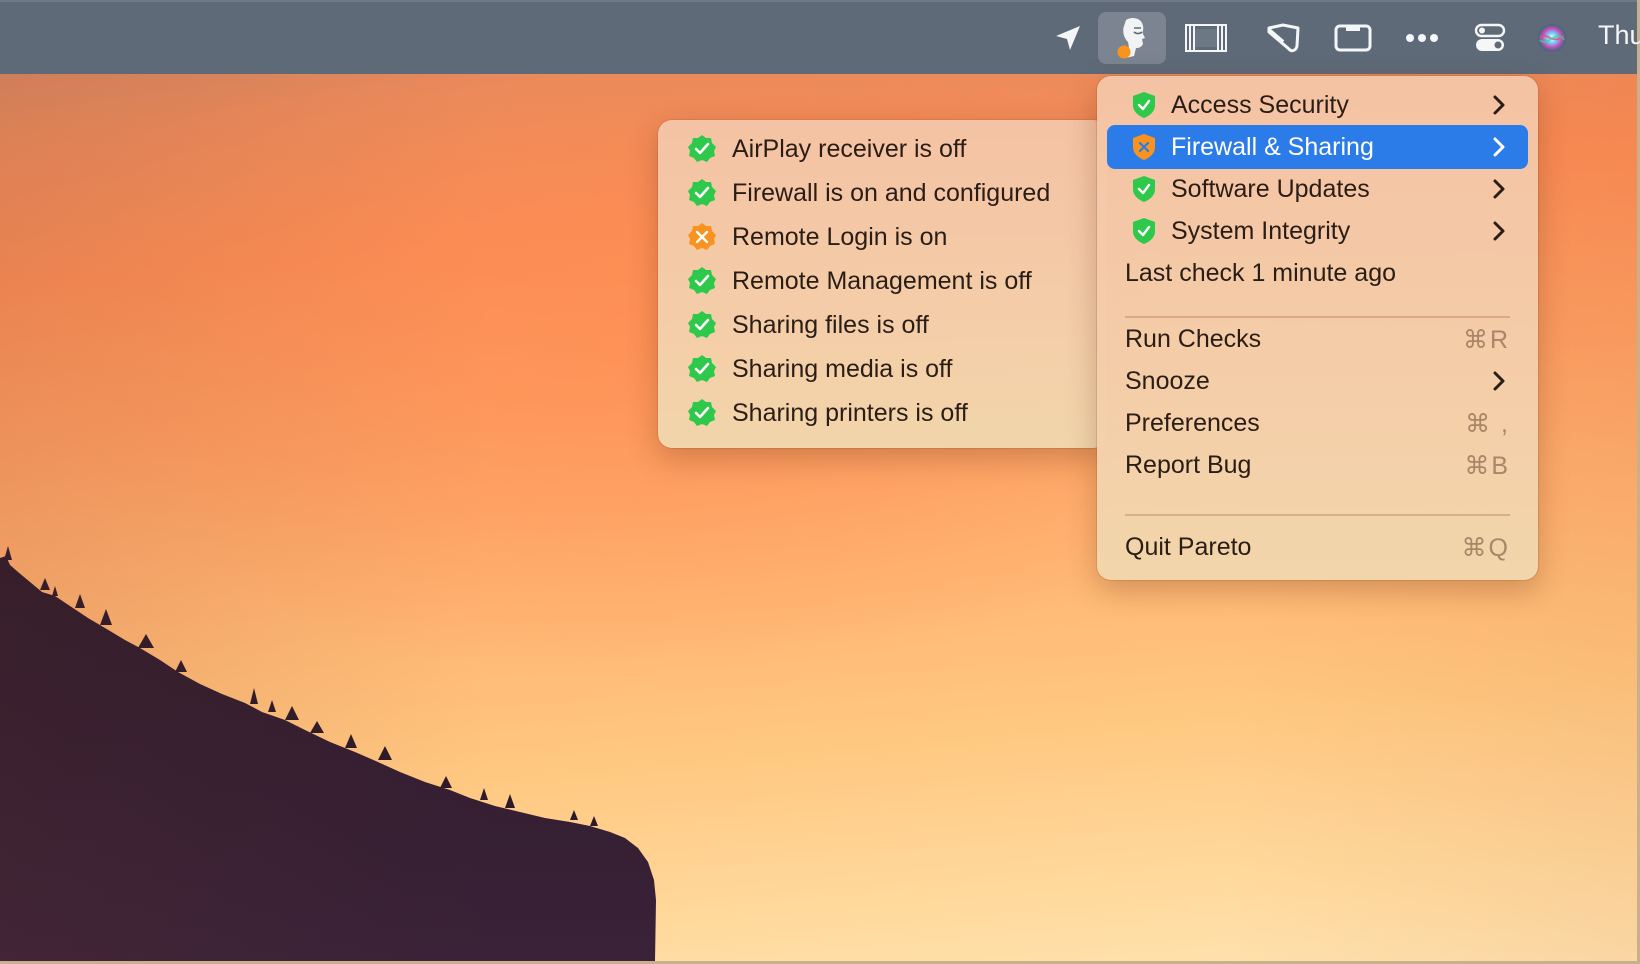  What do you see at coordinates (882, 325) in the screenshot?
I see `submenu-item: Sharing files is off` at bounding box center [882, 325].